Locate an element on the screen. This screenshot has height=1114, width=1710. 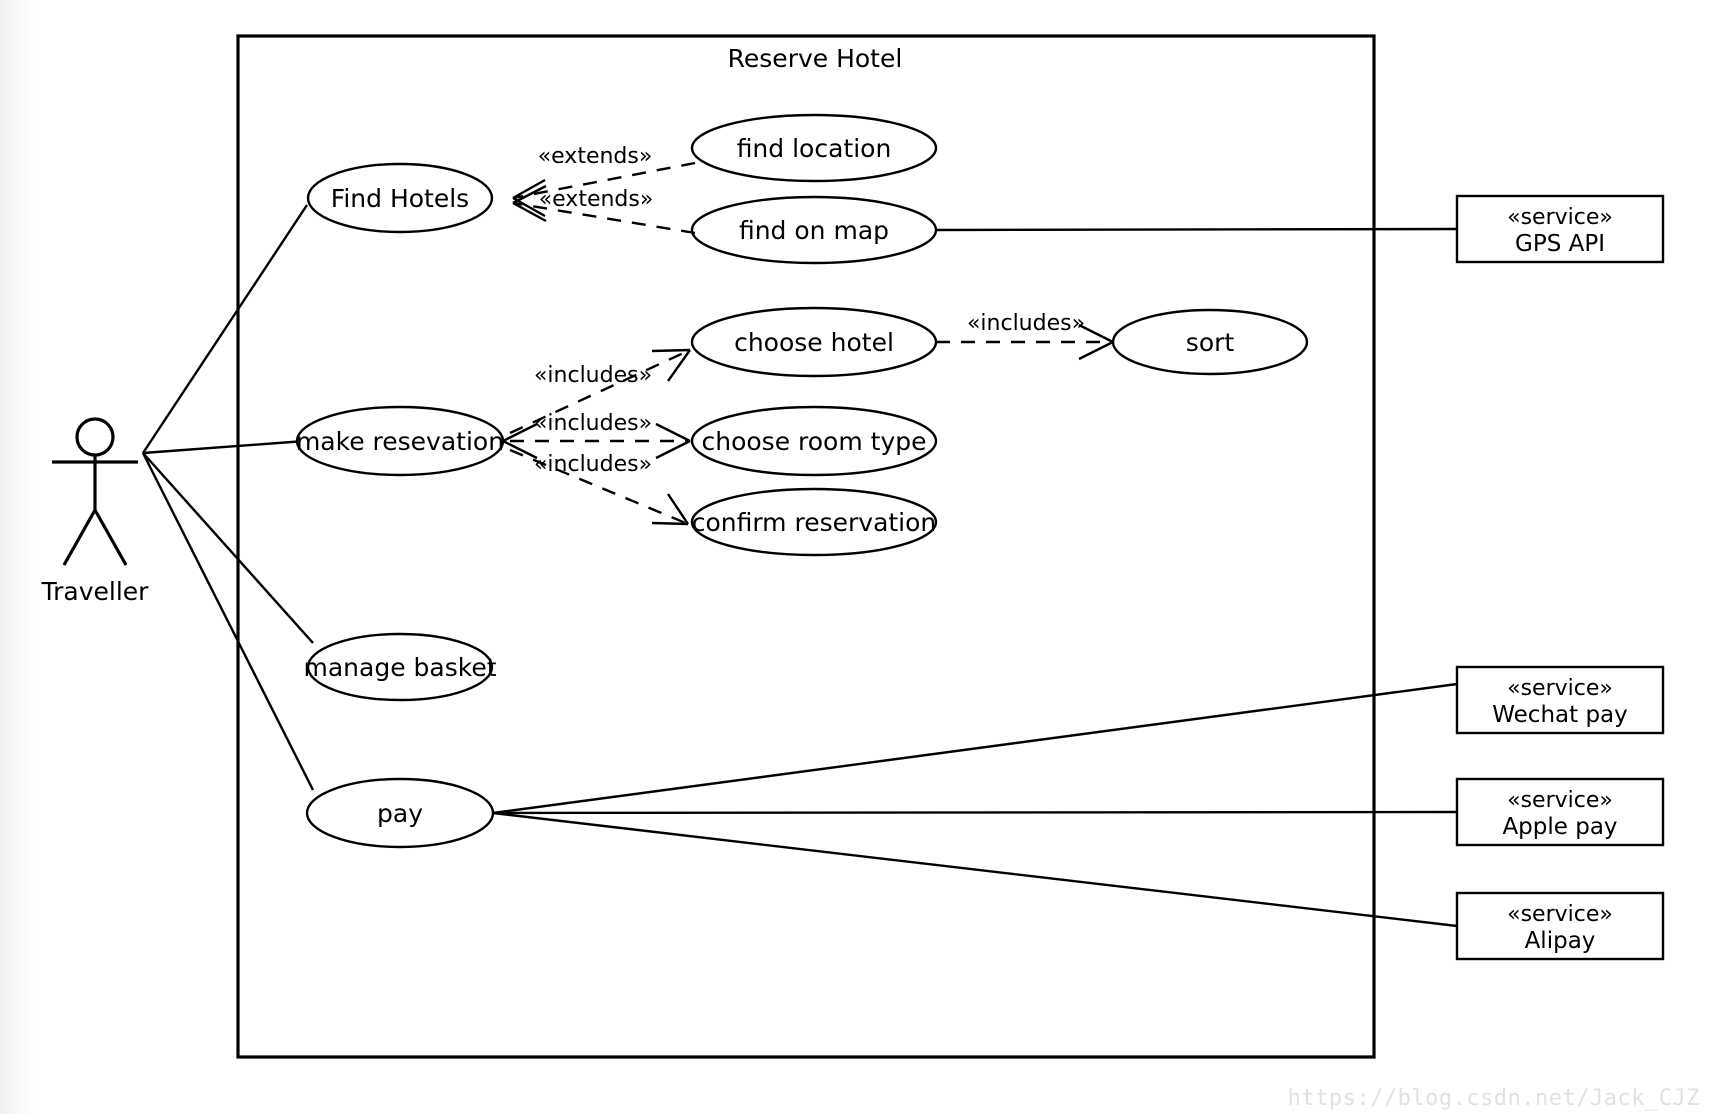
use-case-sort: sort is located at coordinates (1210, 342).